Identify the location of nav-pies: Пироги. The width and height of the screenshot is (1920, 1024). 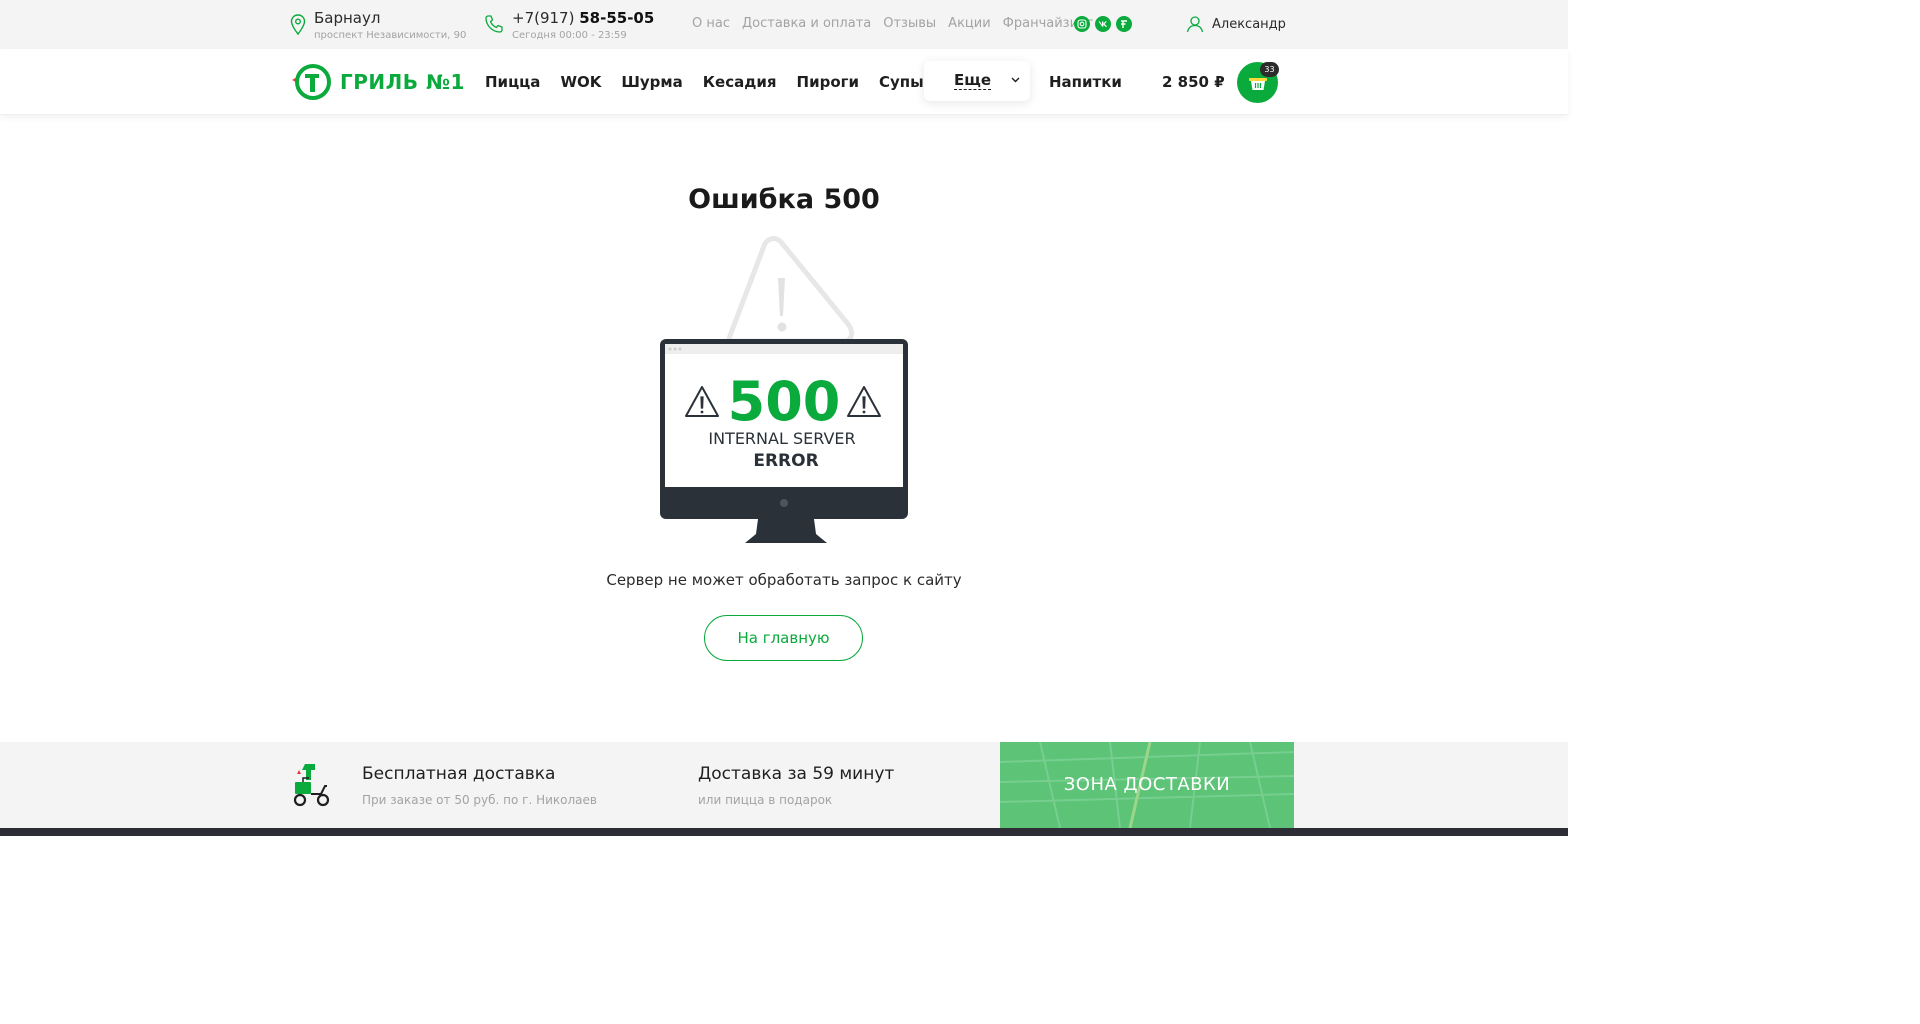
(828, 82).